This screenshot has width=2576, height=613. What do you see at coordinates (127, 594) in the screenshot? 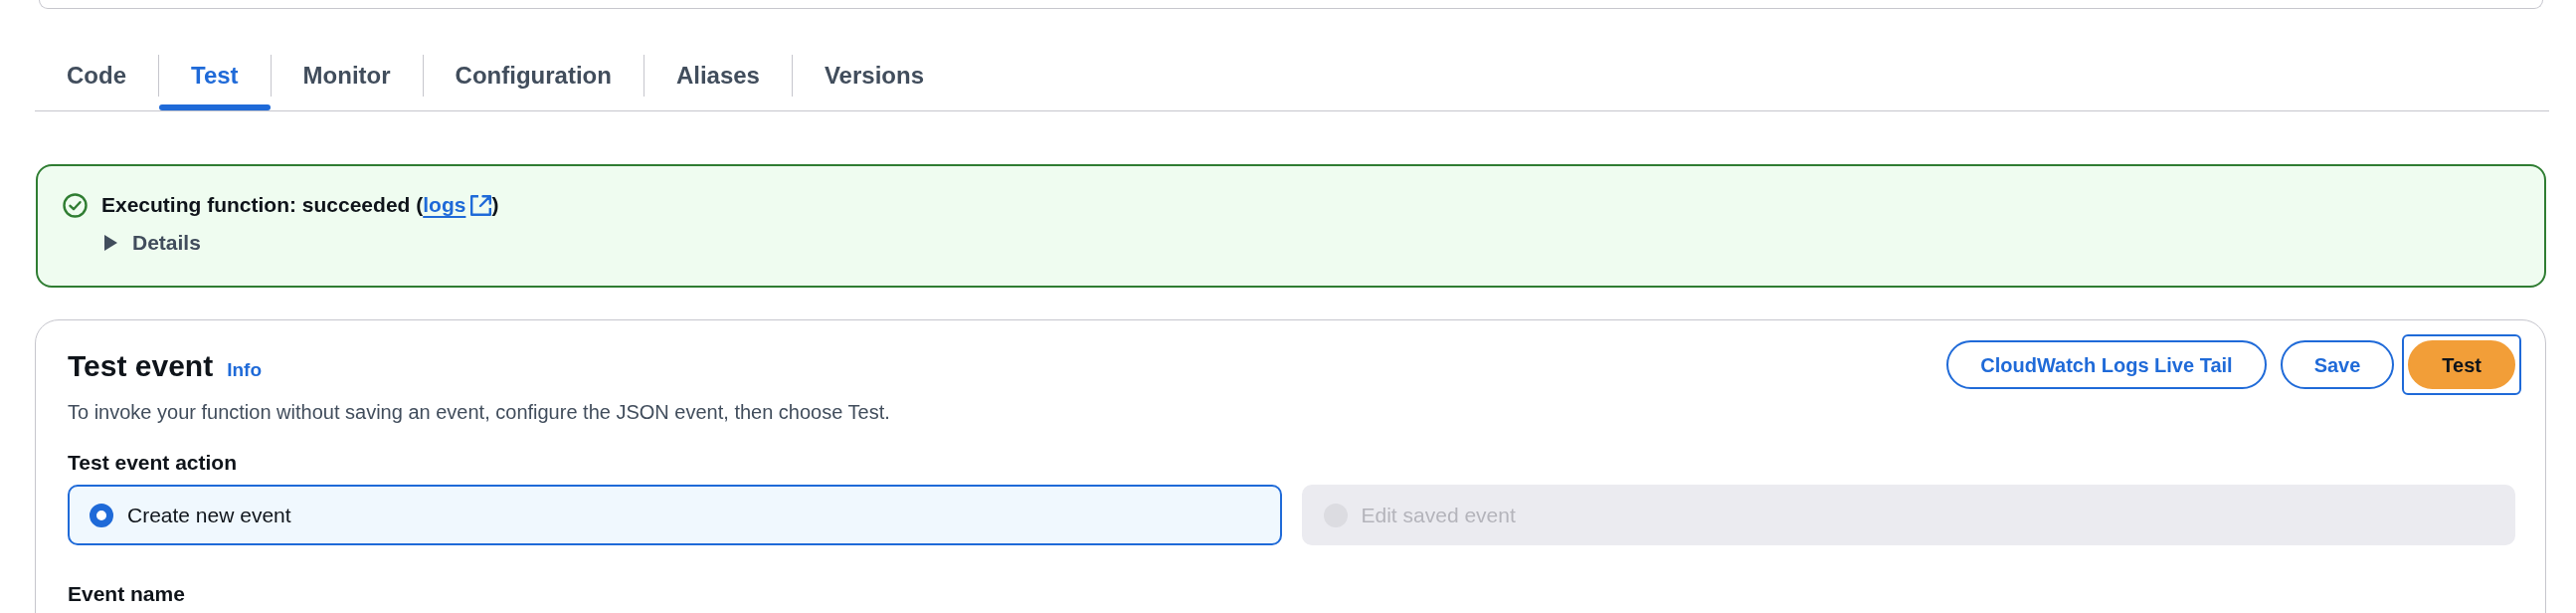
I see `field-label: Event name` at bounding box center [127, 594].